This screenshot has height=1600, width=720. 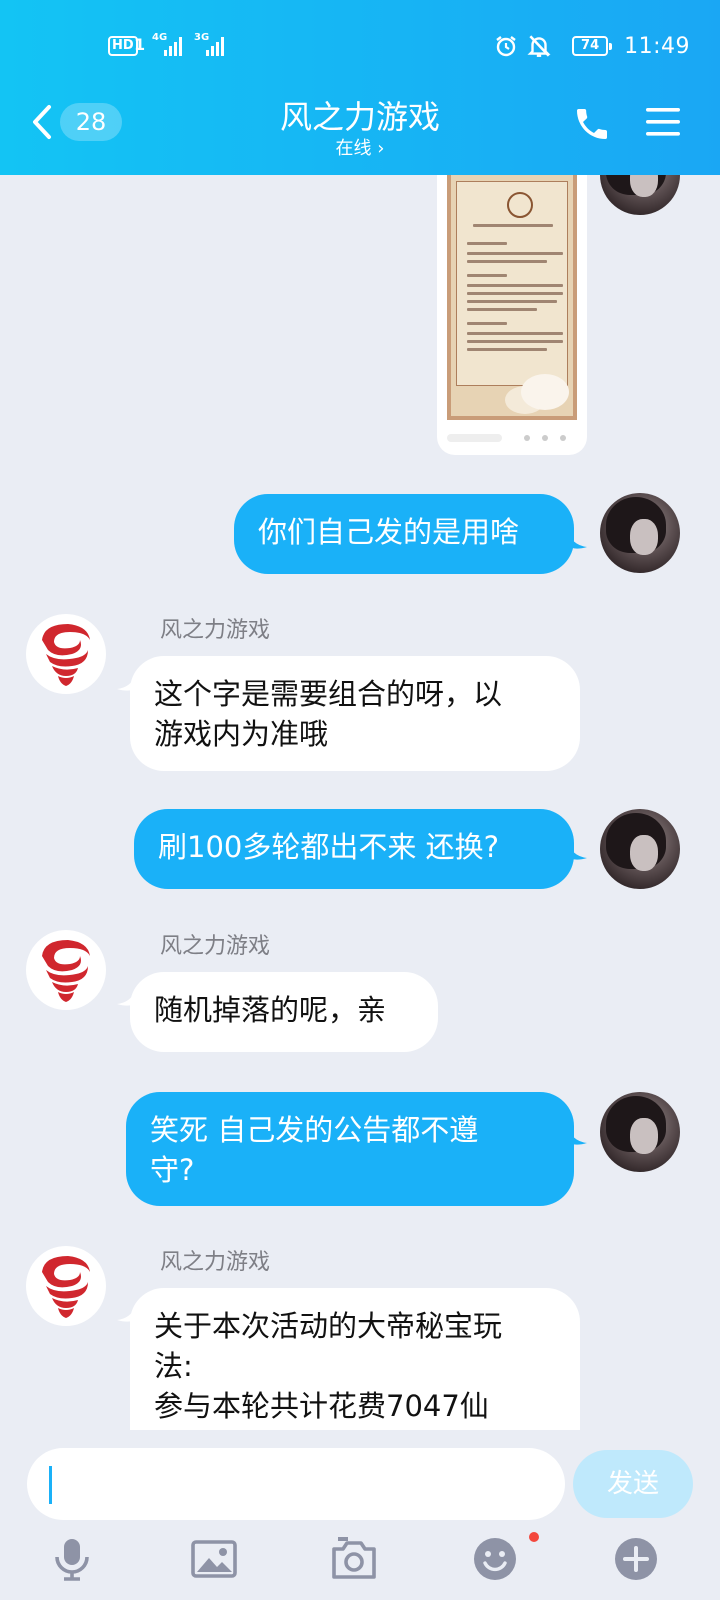 I want to click on clock: 11:49, so click(x=657, y=46).